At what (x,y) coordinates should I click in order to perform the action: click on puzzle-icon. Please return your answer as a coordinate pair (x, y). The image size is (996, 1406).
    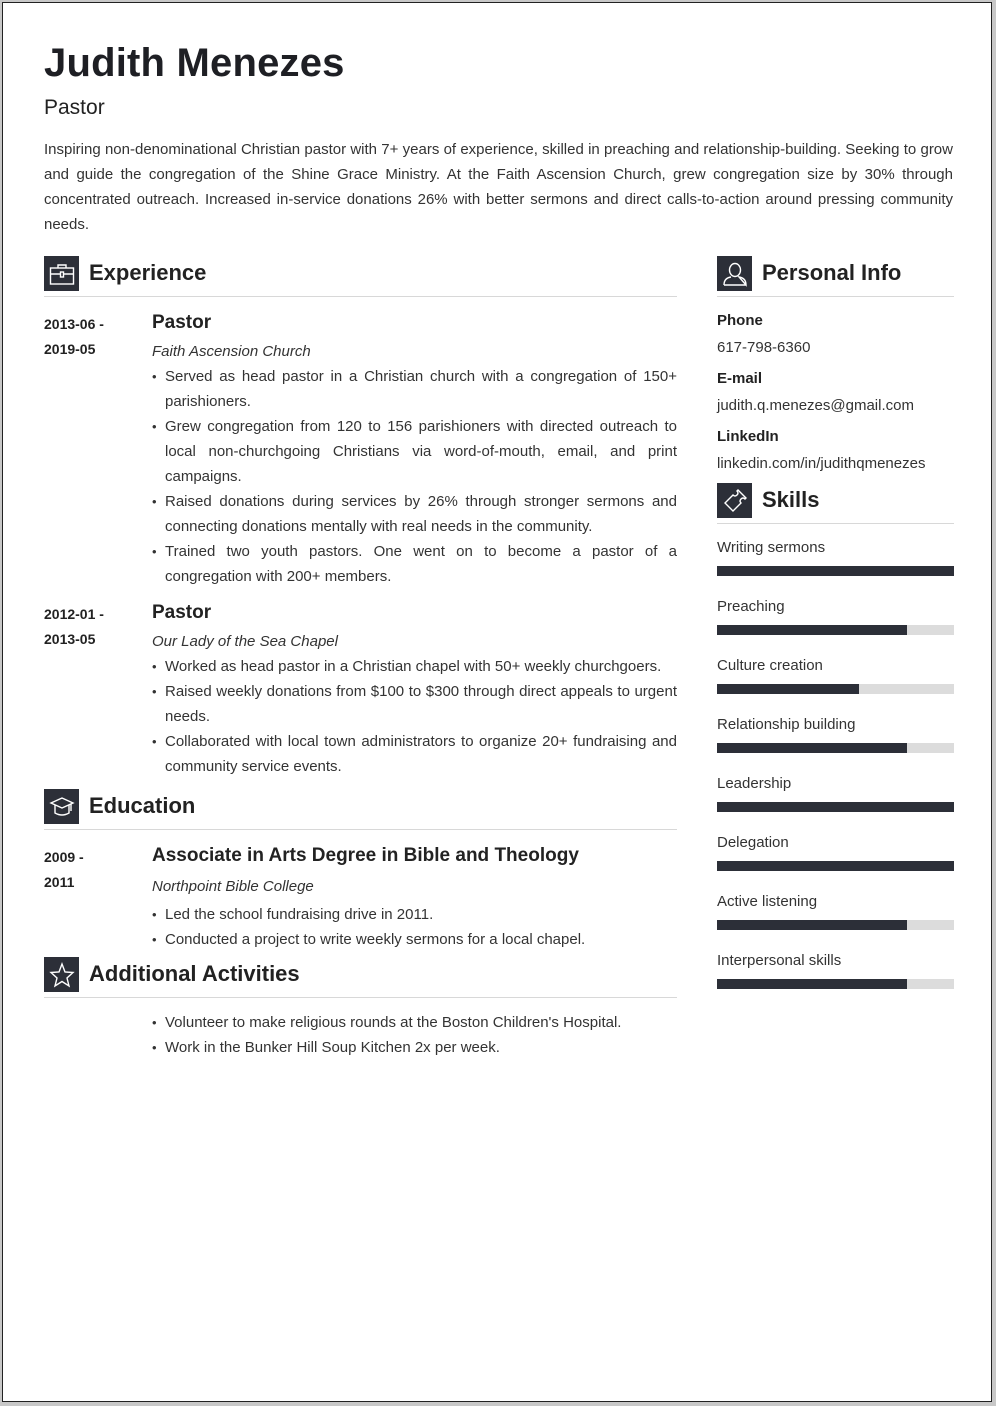
    Looking at the image, I should click on (734, 500).